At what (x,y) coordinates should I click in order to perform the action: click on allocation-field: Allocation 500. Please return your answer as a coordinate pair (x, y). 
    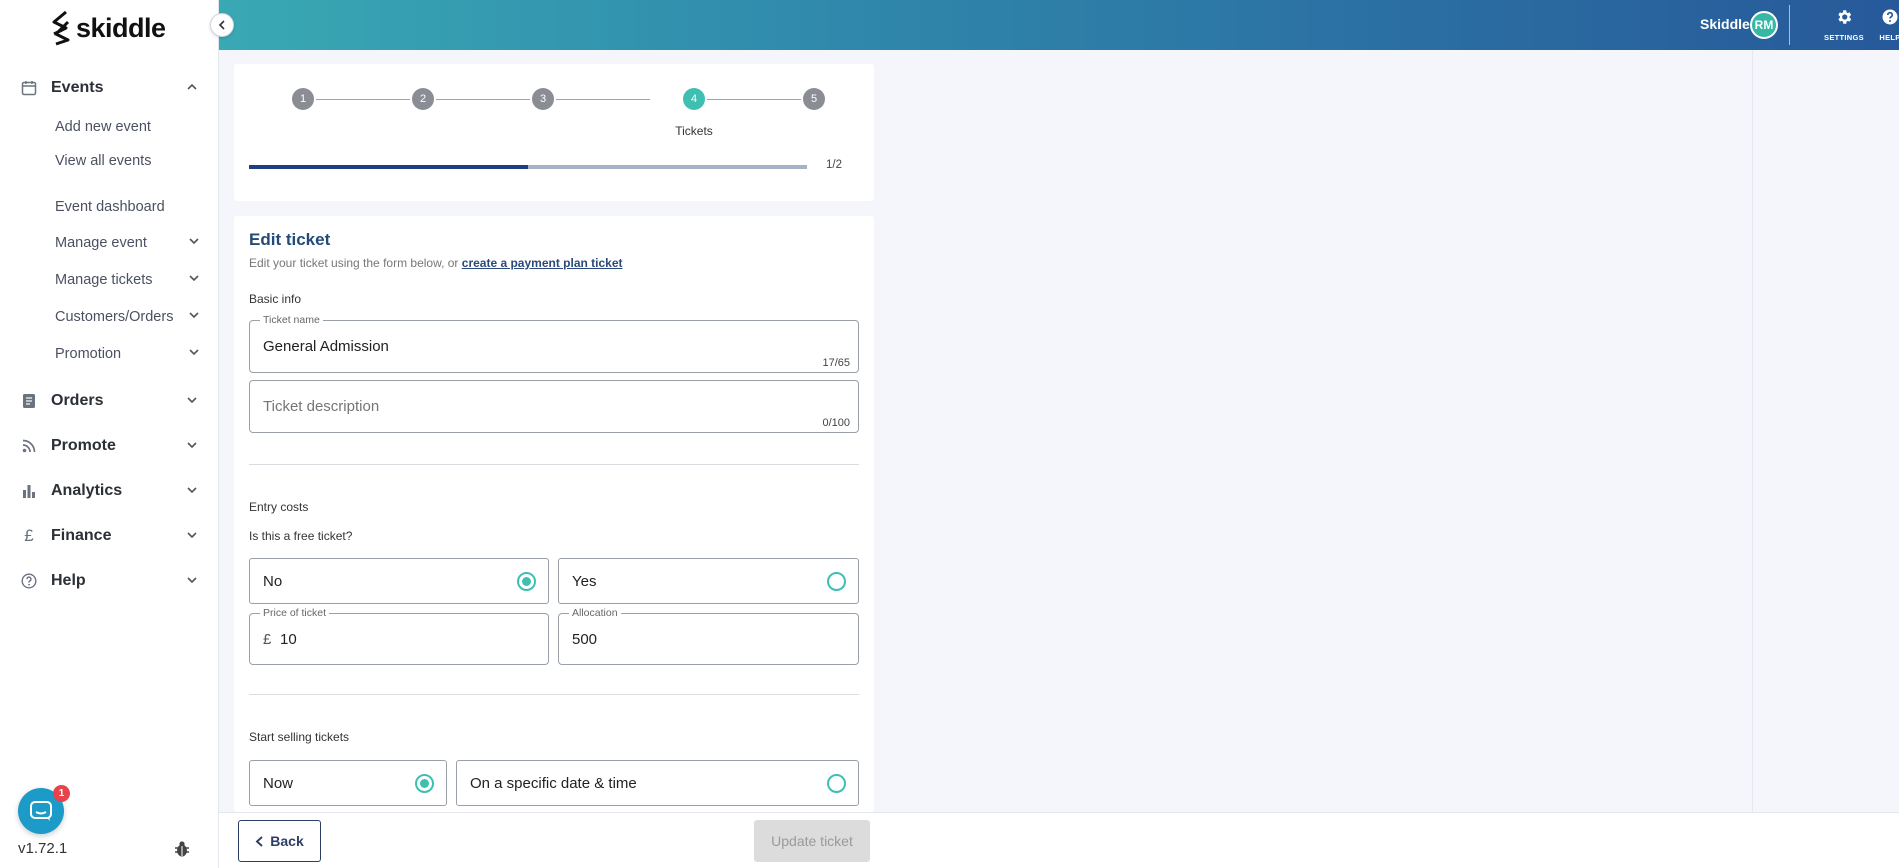
    Looking at the image, I should click on (708, 636).